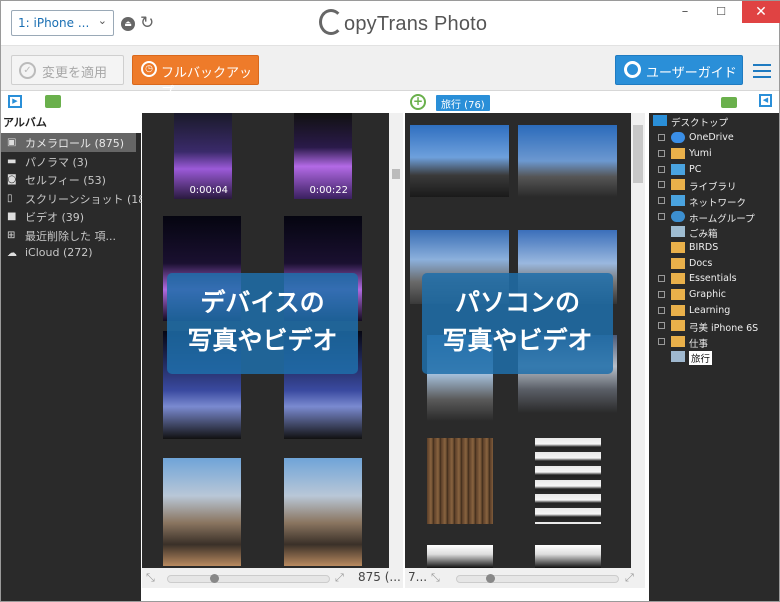  I want to click on copytrans-logo-icon, so click(331, 22).